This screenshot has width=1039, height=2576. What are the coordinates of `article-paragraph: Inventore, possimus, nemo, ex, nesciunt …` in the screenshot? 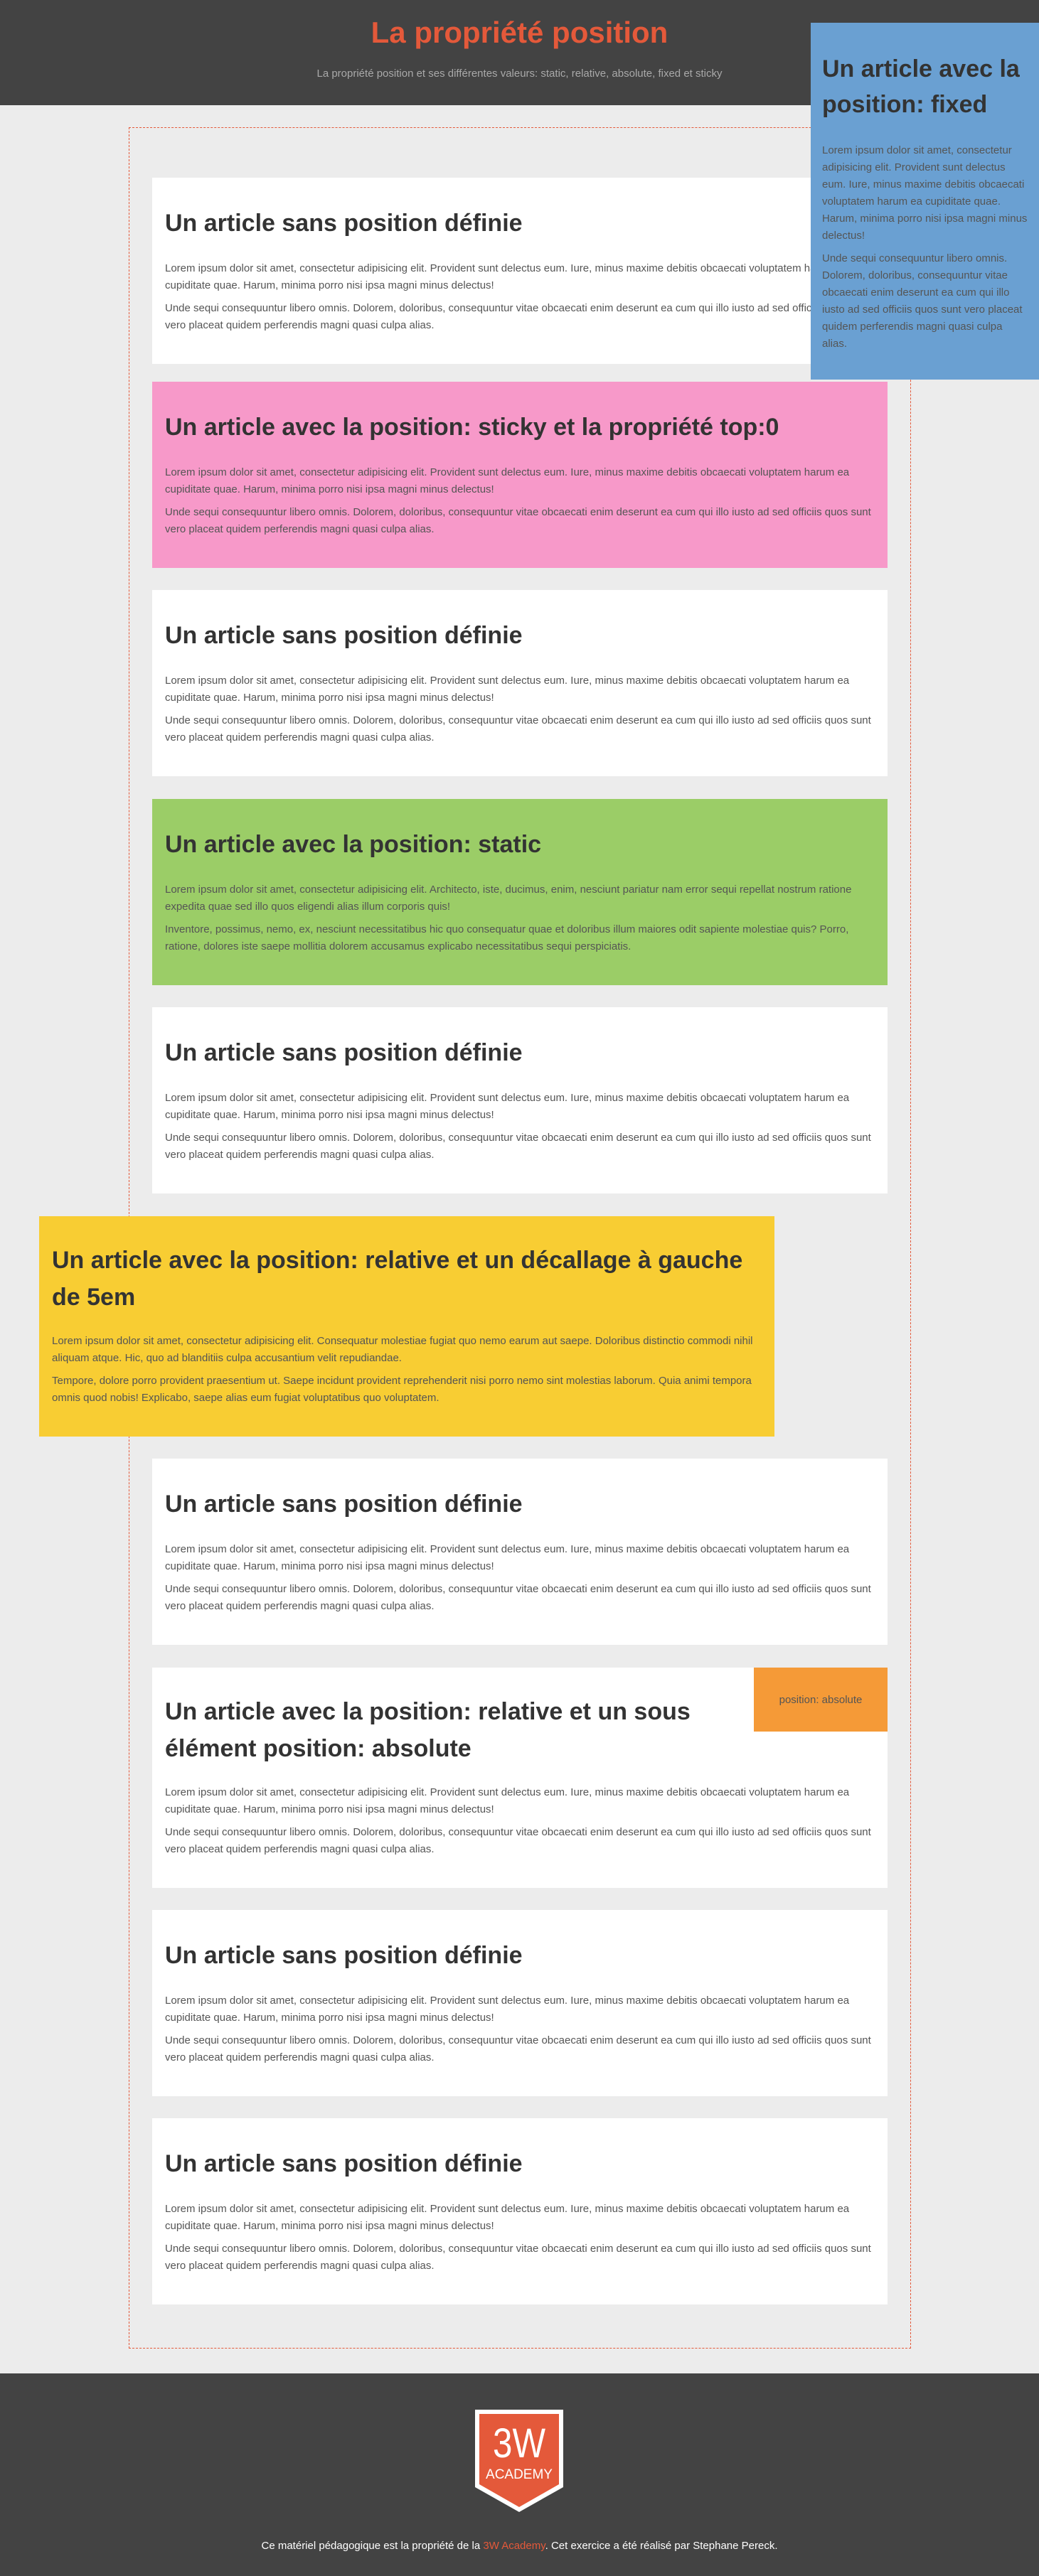 It's located at (507, 937).